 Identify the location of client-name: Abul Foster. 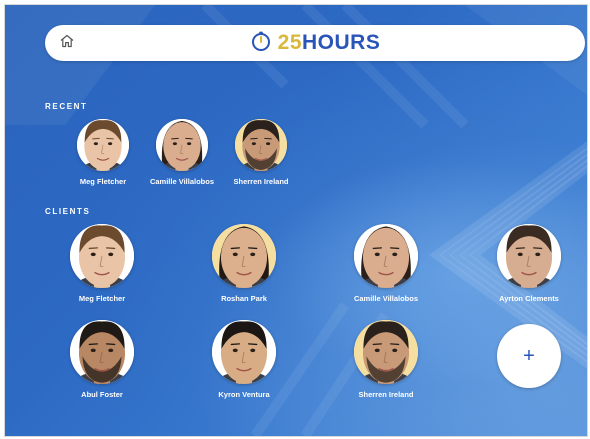
(102, 394).